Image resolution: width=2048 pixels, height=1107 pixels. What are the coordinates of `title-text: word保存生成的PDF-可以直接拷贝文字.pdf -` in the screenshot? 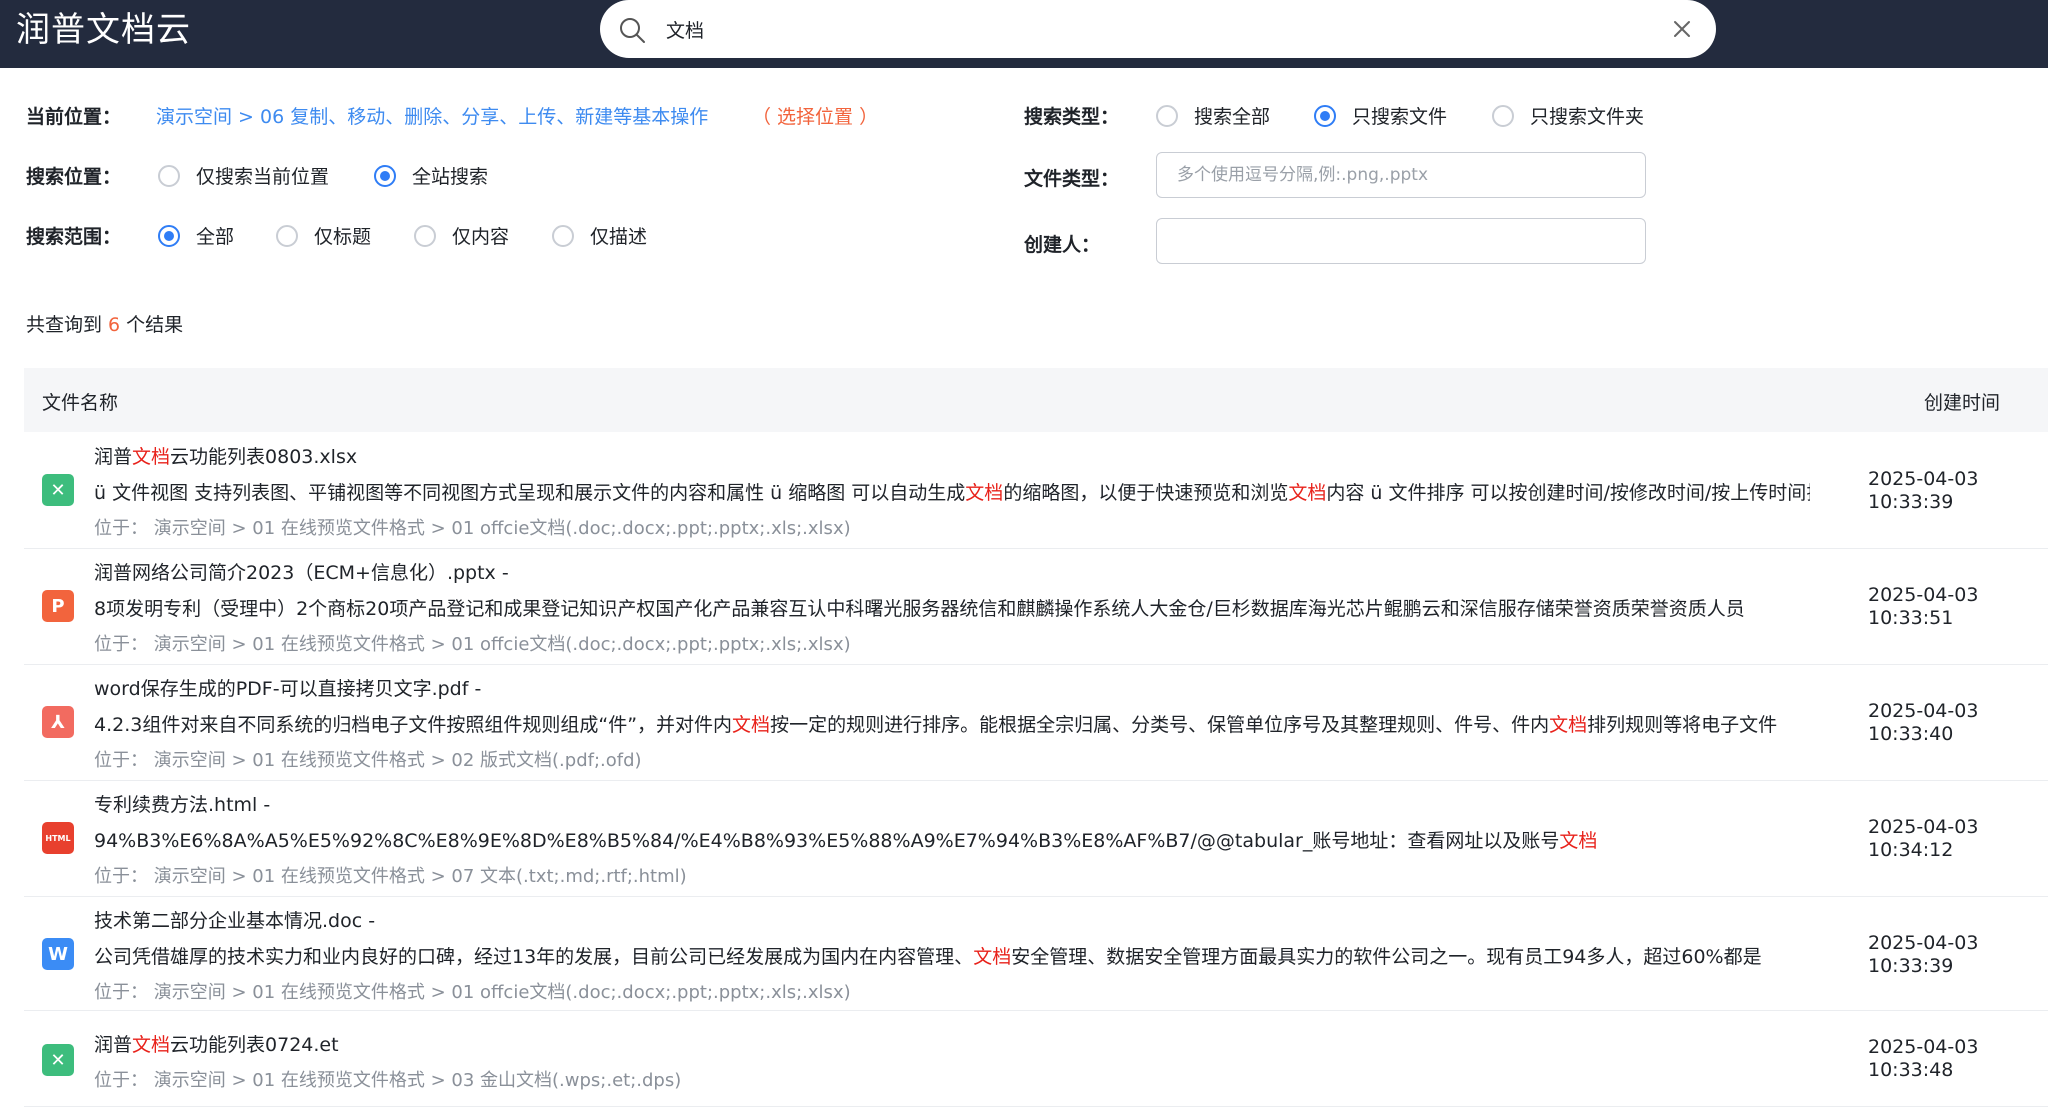 It's located at (288, 689).